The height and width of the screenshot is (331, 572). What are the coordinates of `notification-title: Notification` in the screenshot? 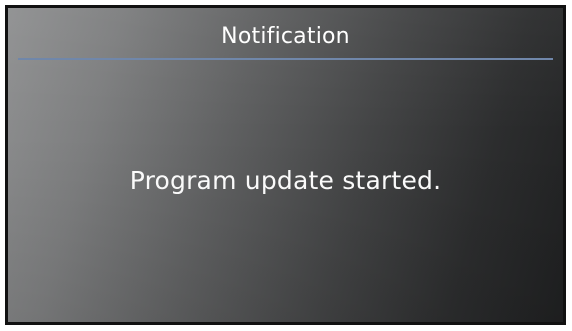 It's located at (285, 36).